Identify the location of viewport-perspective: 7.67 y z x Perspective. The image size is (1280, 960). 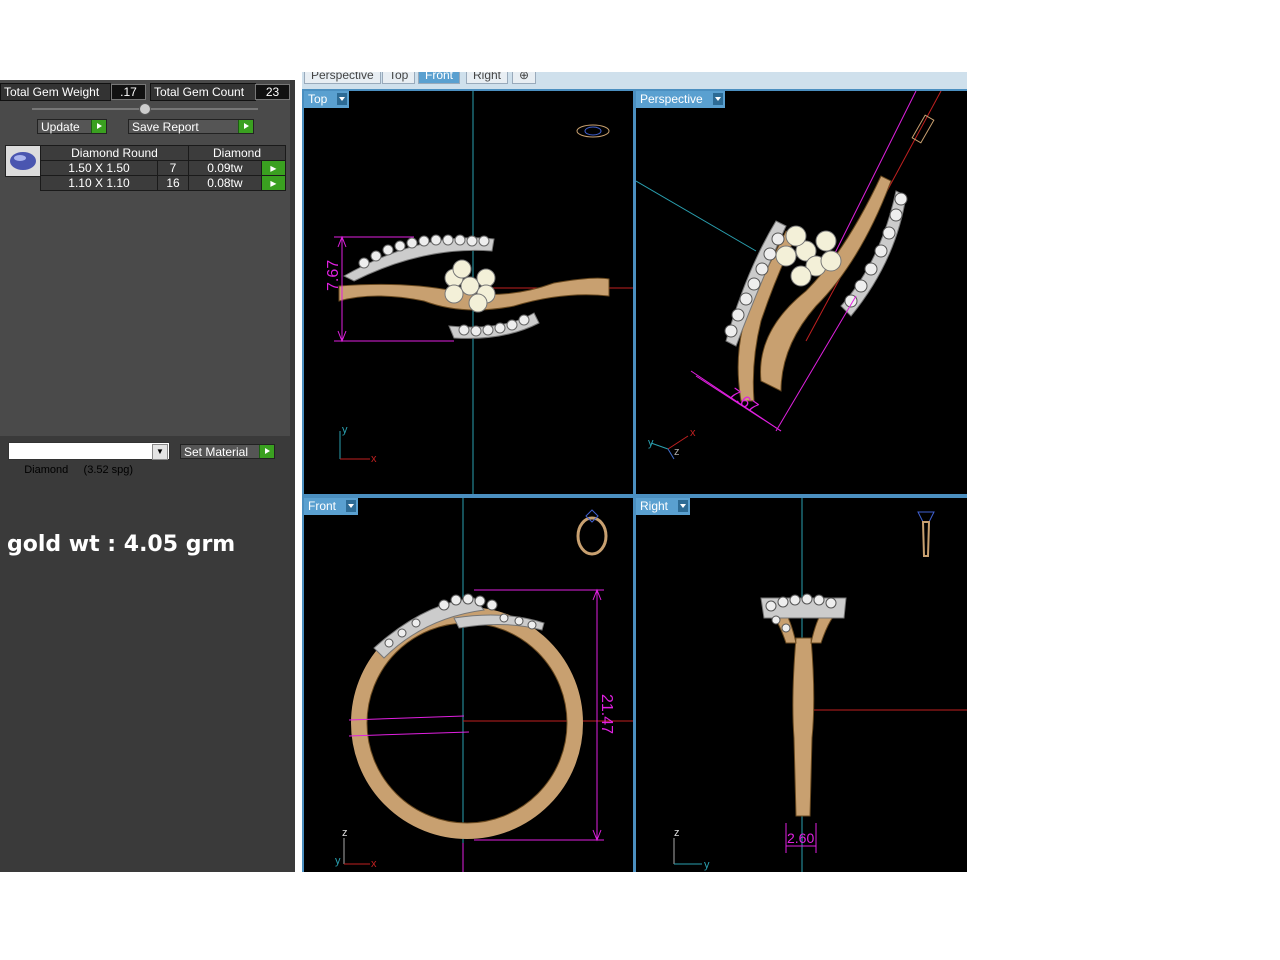
(801, 292).